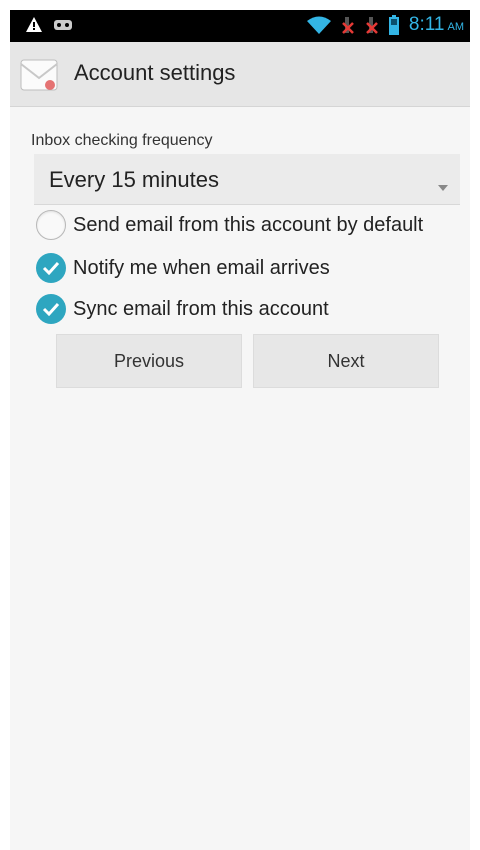 This screenshot has height=850, width=480. What do you see at coordinates (393, 25) in the screenshot?
I see `battery-icon` at bounding box center [393, 25].